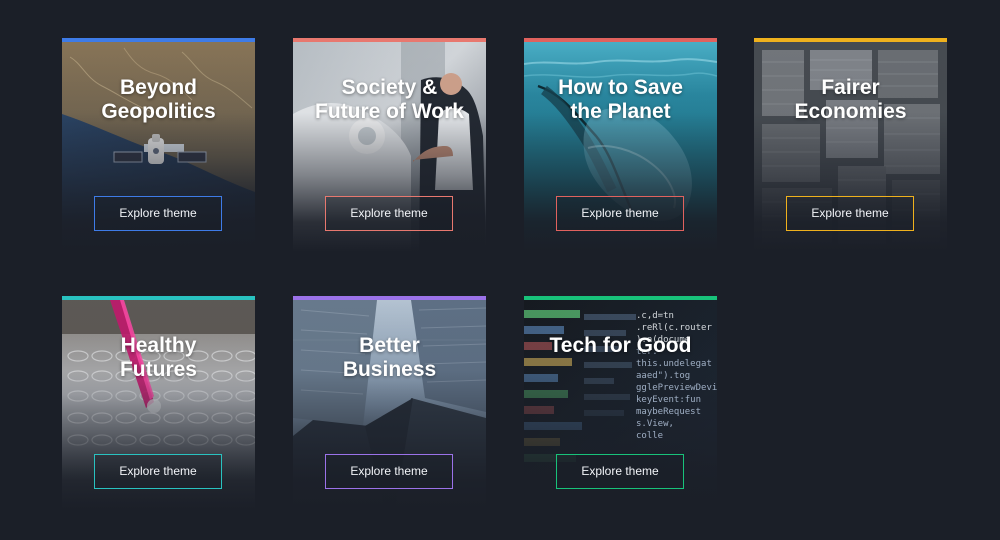 This screenshot has height=540, width=1000. I want to click on theme-card-how-to-save-the-planet: How to Save the Planet Explore theme, so click(620, 145).